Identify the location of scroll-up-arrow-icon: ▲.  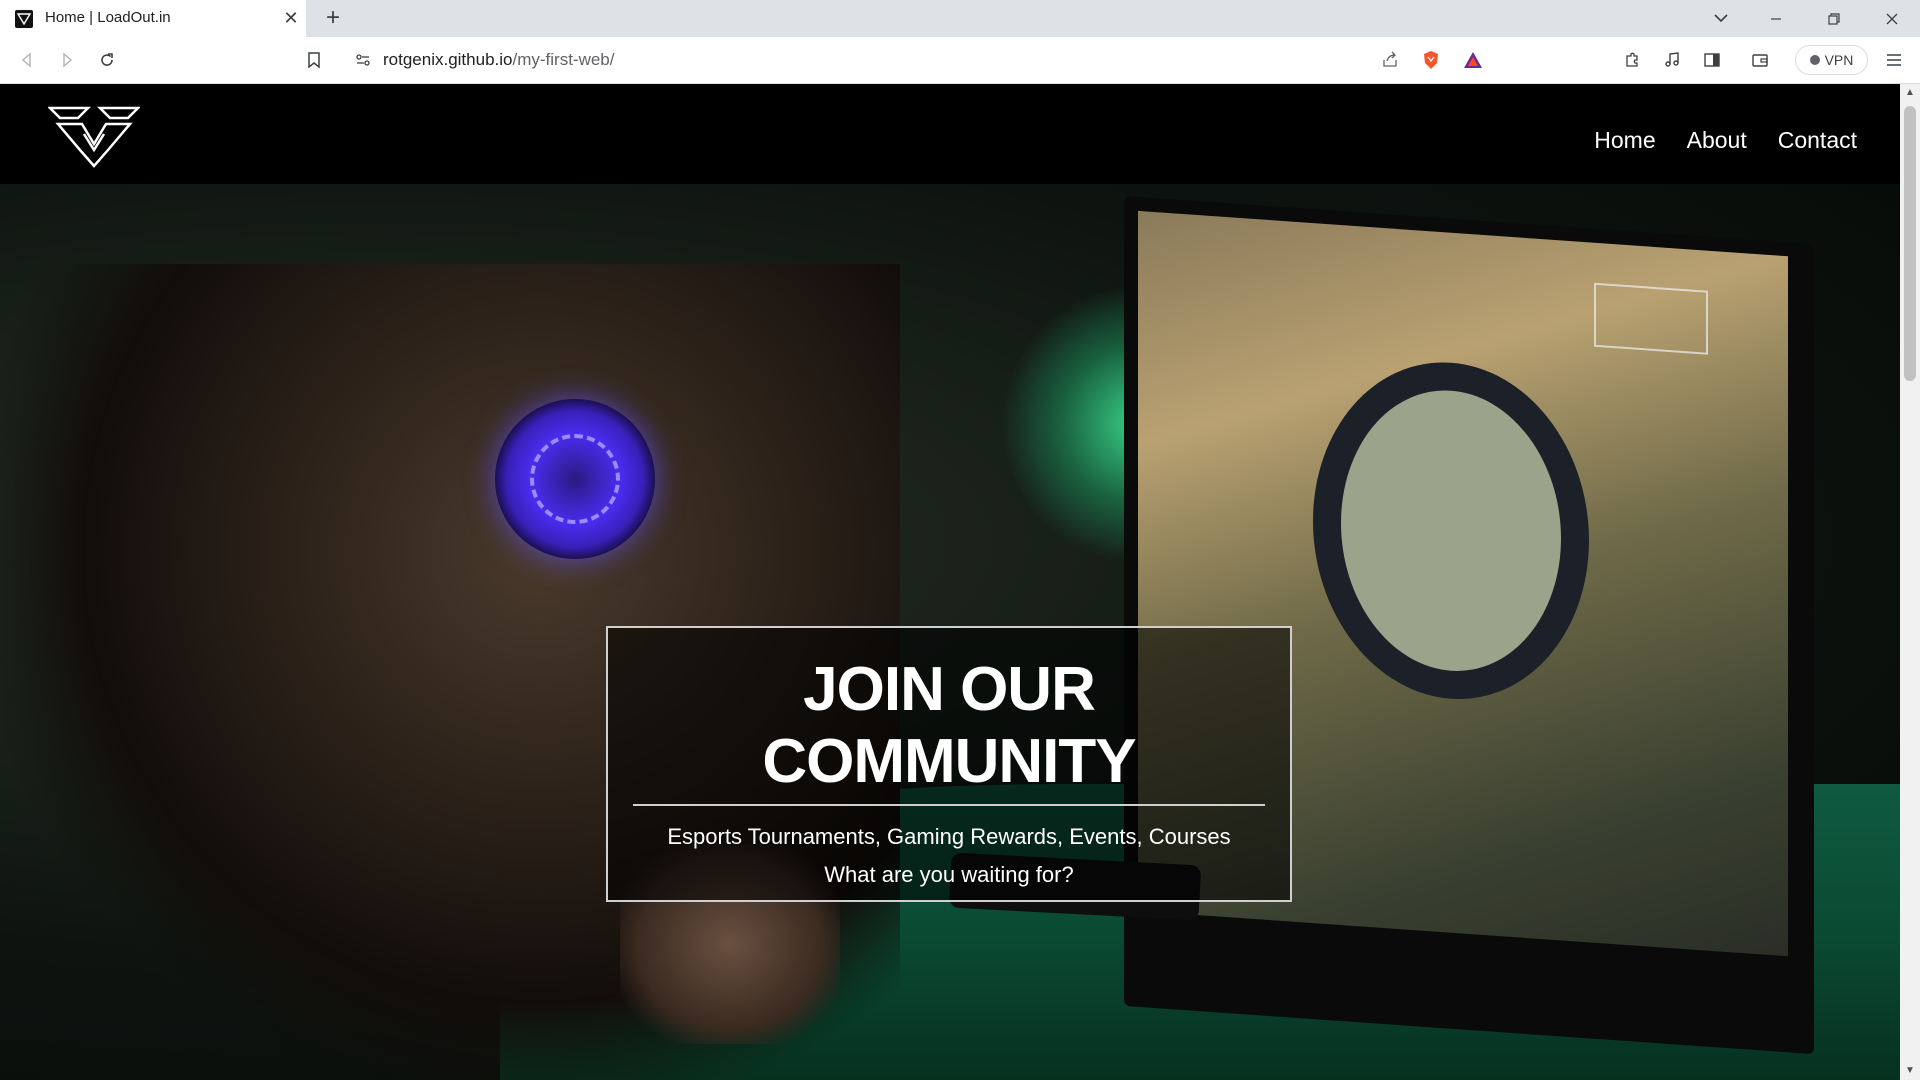
(1910, 93).